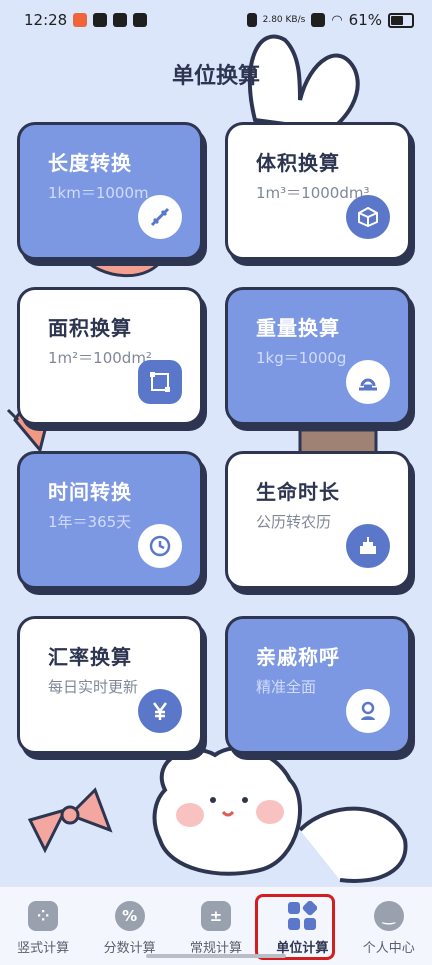 The width and height of the screenshot is (432, 965). I want to click on nav-fraction-calc: % 分数计算, so click(130, 921).